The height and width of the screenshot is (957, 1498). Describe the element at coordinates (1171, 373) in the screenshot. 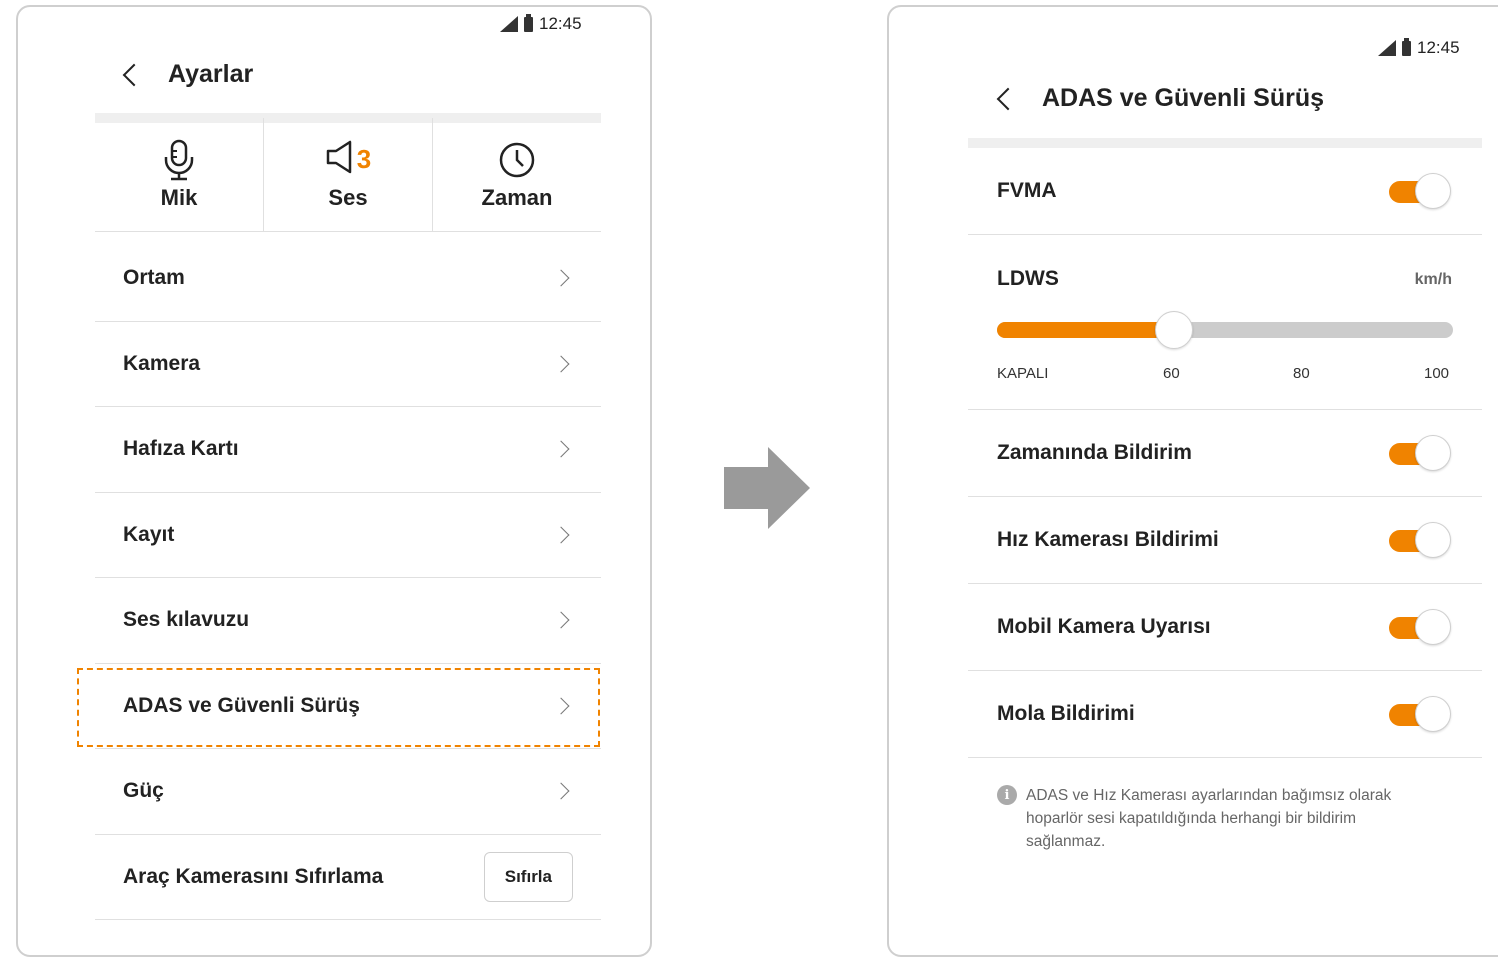

I see `slider-tick-label: 60` at that location.